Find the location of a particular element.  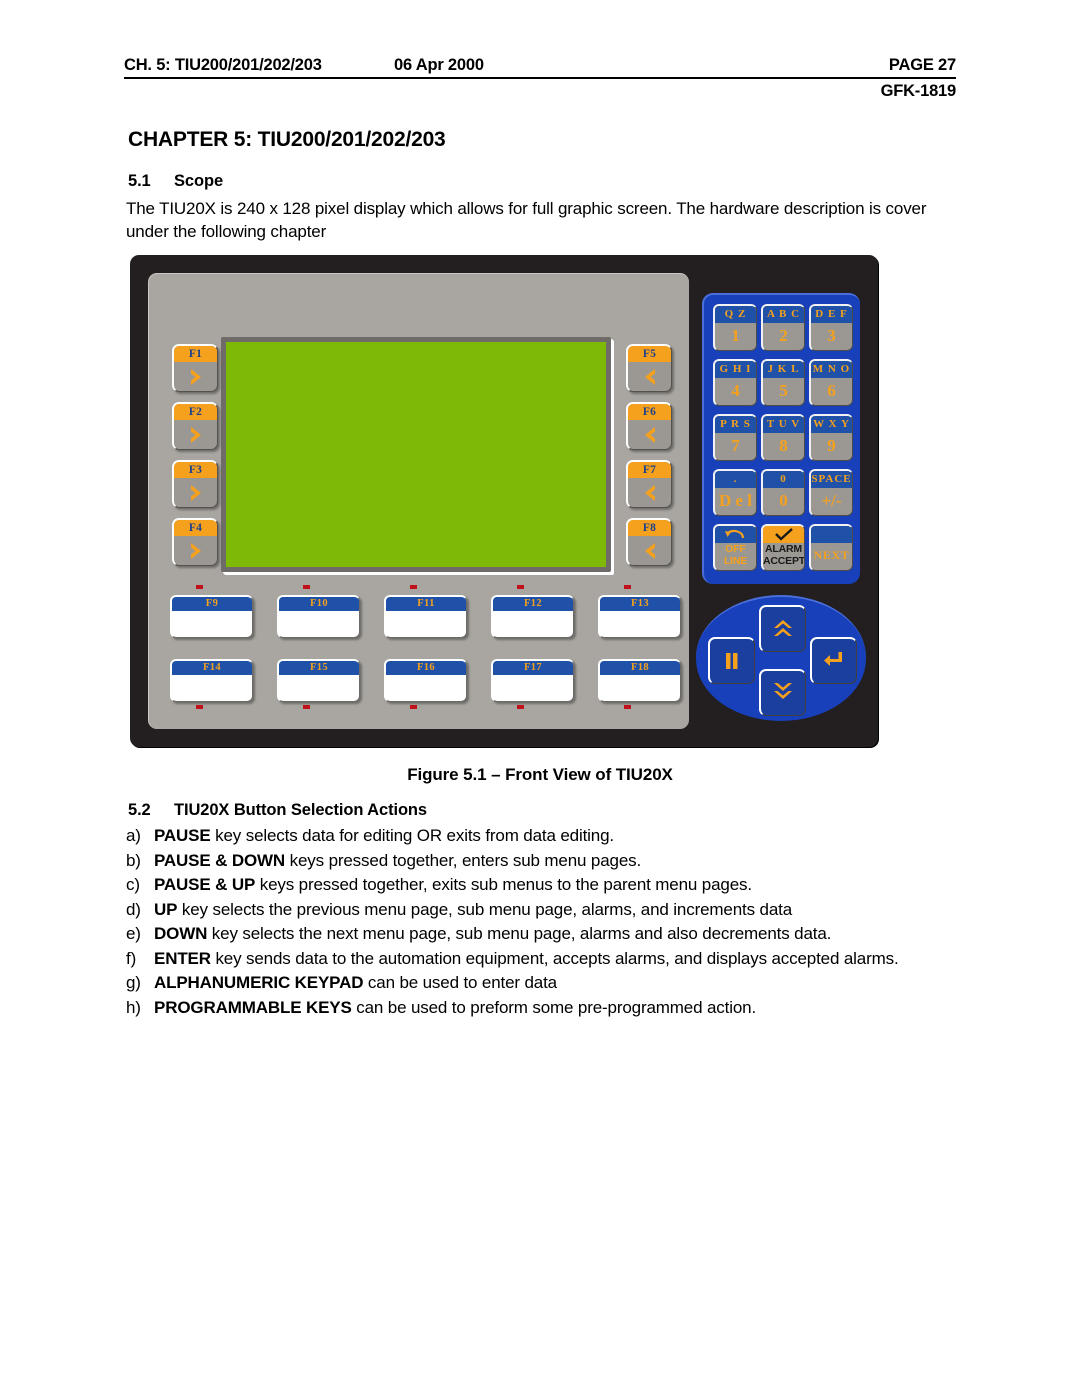

keypad-key-del: . D e l is located at coordinates (735, 492).